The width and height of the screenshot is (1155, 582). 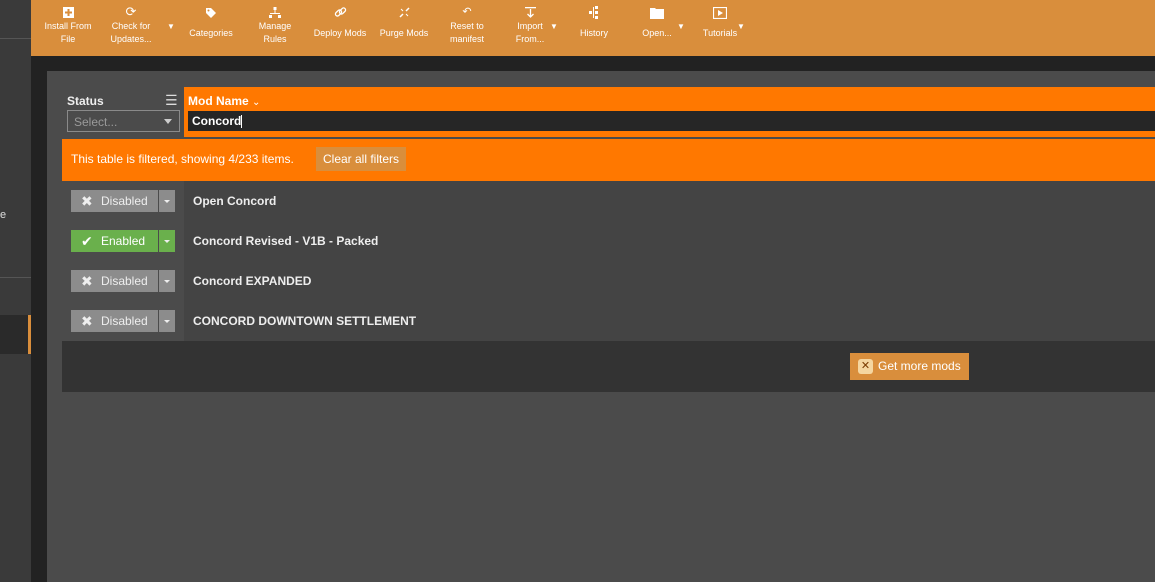 I want to click on get-more-mods-button: ✕ Get more mods, so click(x=909, y=366).